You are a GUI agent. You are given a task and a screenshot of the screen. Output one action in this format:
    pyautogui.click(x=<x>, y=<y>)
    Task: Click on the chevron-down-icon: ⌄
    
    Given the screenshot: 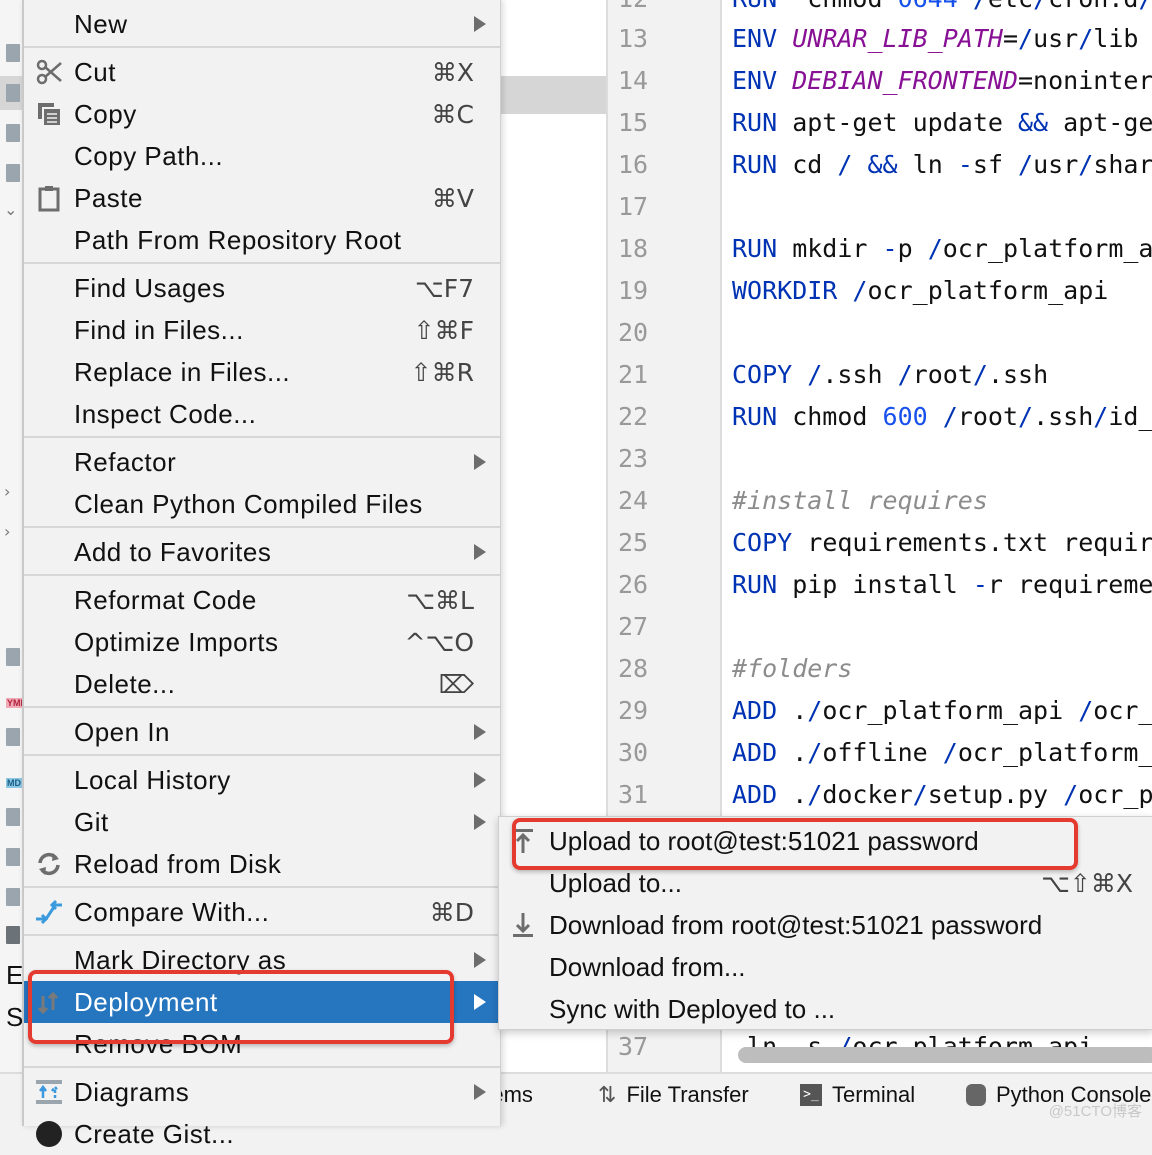 What is the action you would take?
    pyautogui.click(x=10, y=209)
    